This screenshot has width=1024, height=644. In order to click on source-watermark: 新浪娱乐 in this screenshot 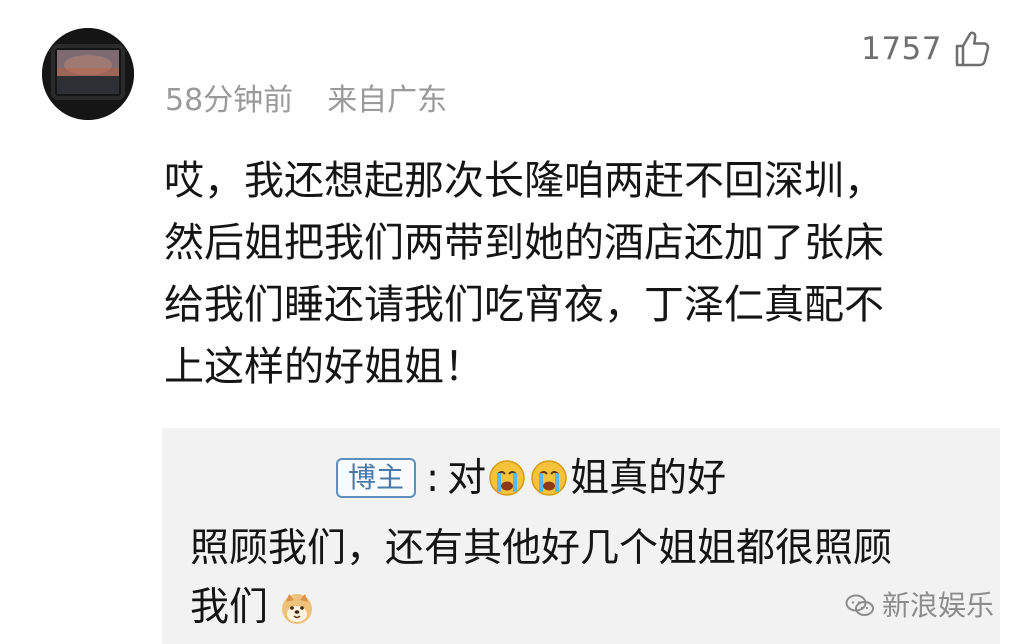, I will do `click(919, 606)`.